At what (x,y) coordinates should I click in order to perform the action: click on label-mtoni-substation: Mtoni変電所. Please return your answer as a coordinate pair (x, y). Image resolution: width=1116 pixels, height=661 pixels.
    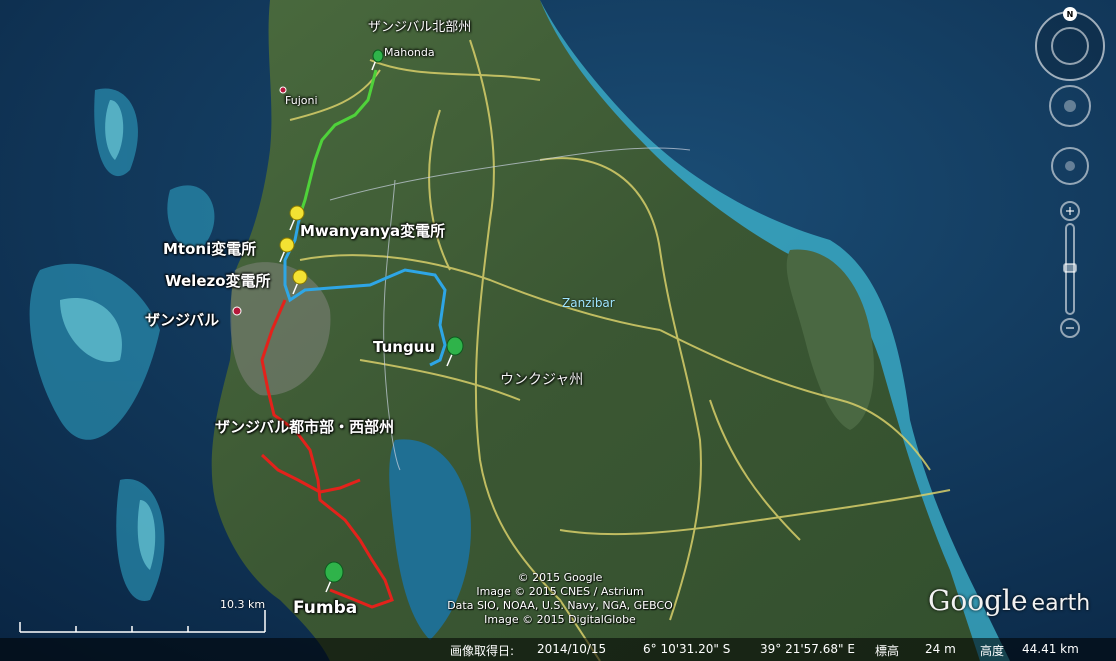
    Looking at the image, I should click on (209, 248).